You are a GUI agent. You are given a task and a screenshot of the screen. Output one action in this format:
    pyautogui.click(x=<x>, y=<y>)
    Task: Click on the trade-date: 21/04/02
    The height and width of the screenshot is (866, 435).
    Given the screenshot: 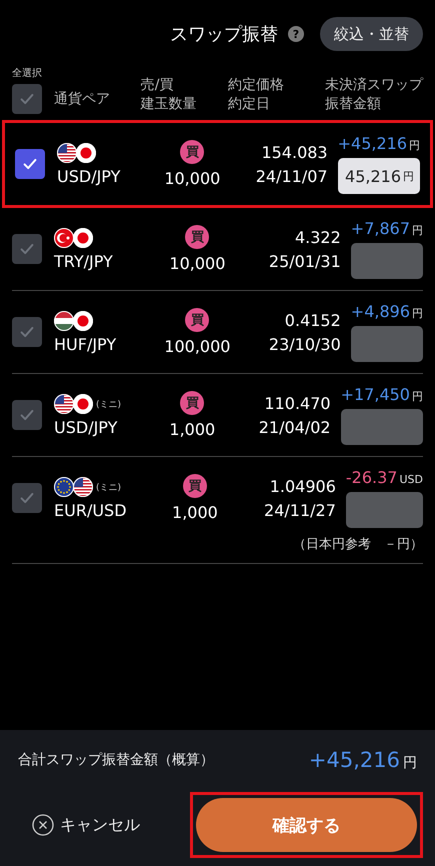 What is the action you would take?
    pyautogui.click(x=294, y=427)
    